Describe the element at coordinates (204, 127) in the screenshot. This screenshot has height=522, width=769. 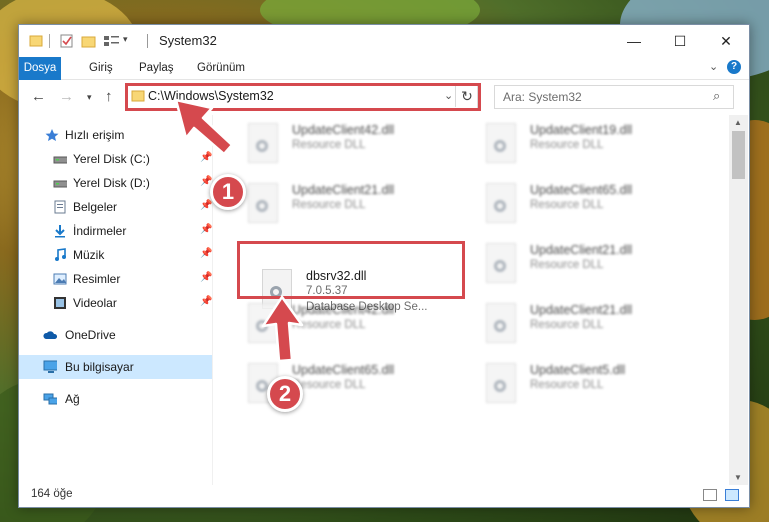
I see `arrow-1-icon` at that location.